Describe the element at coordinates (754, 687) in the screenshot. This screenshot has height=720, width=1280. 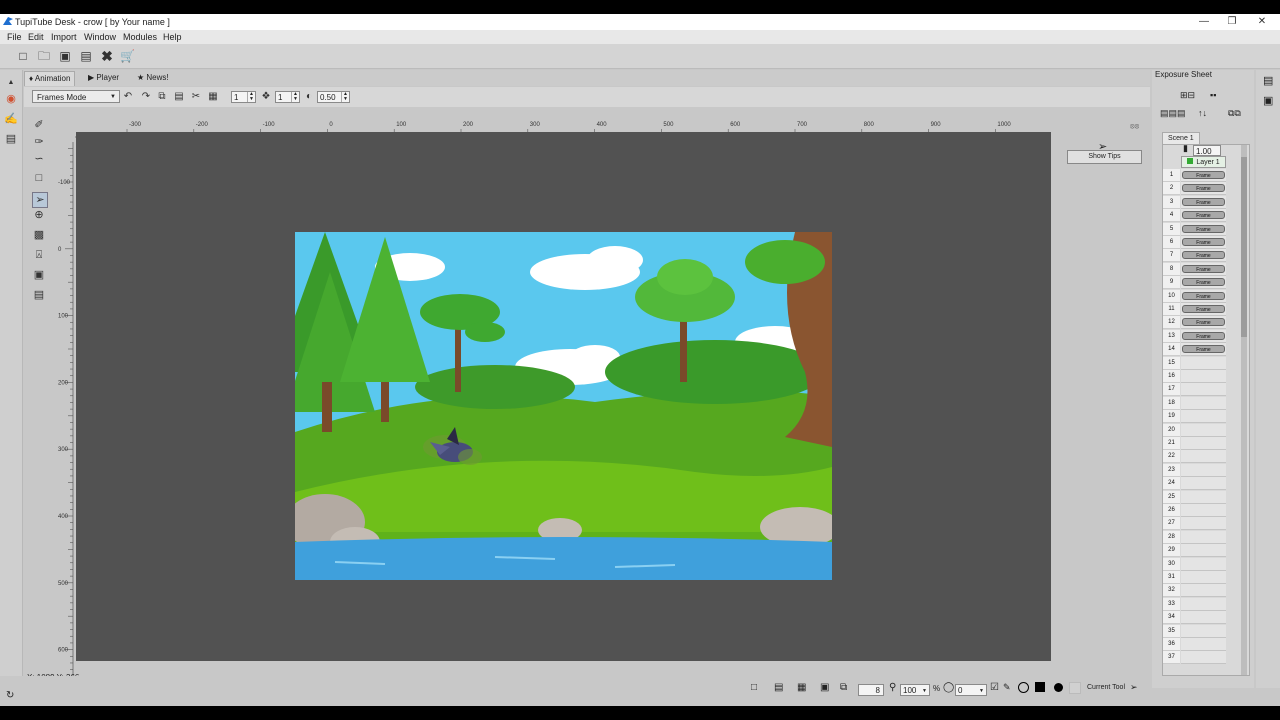
I see `safe-area-icon: □` at that location.